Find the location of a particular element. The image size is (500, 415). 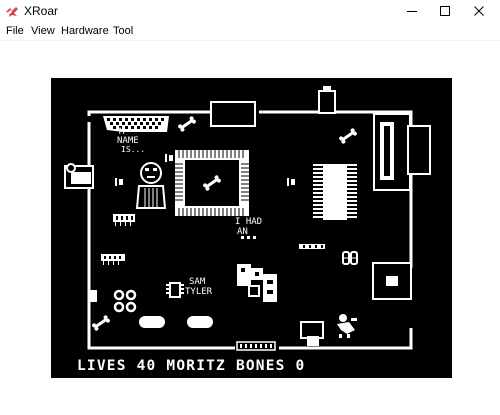

sam-tyler-label: SAM TYLER is located at coordinates (189, 287).